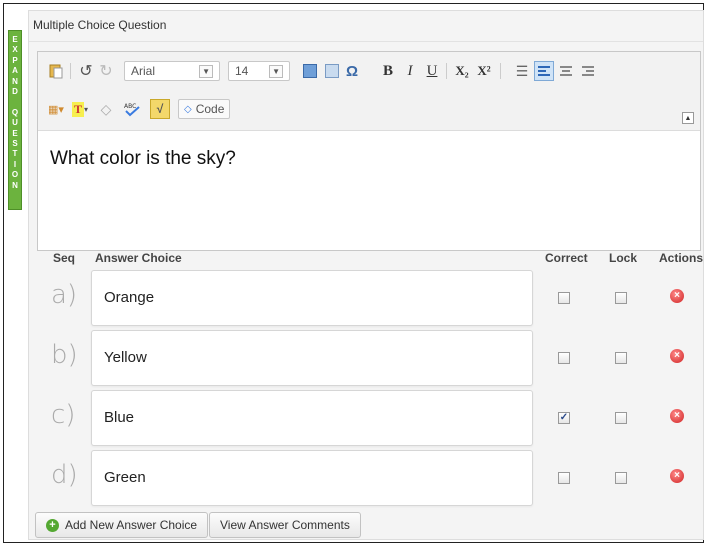  Describe the element at coordinates (588, 71) in the screenshot. I see `align-right-icon` at that location.